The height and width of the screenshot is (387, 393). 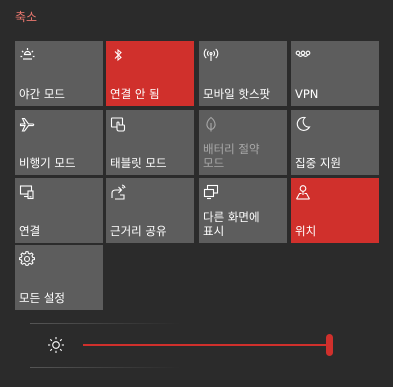 What do you see at coordinates (150, 73) in the screenshot?
I see `tile-bluetooth: 연결 안 됨` at bounding box center [150, 73].